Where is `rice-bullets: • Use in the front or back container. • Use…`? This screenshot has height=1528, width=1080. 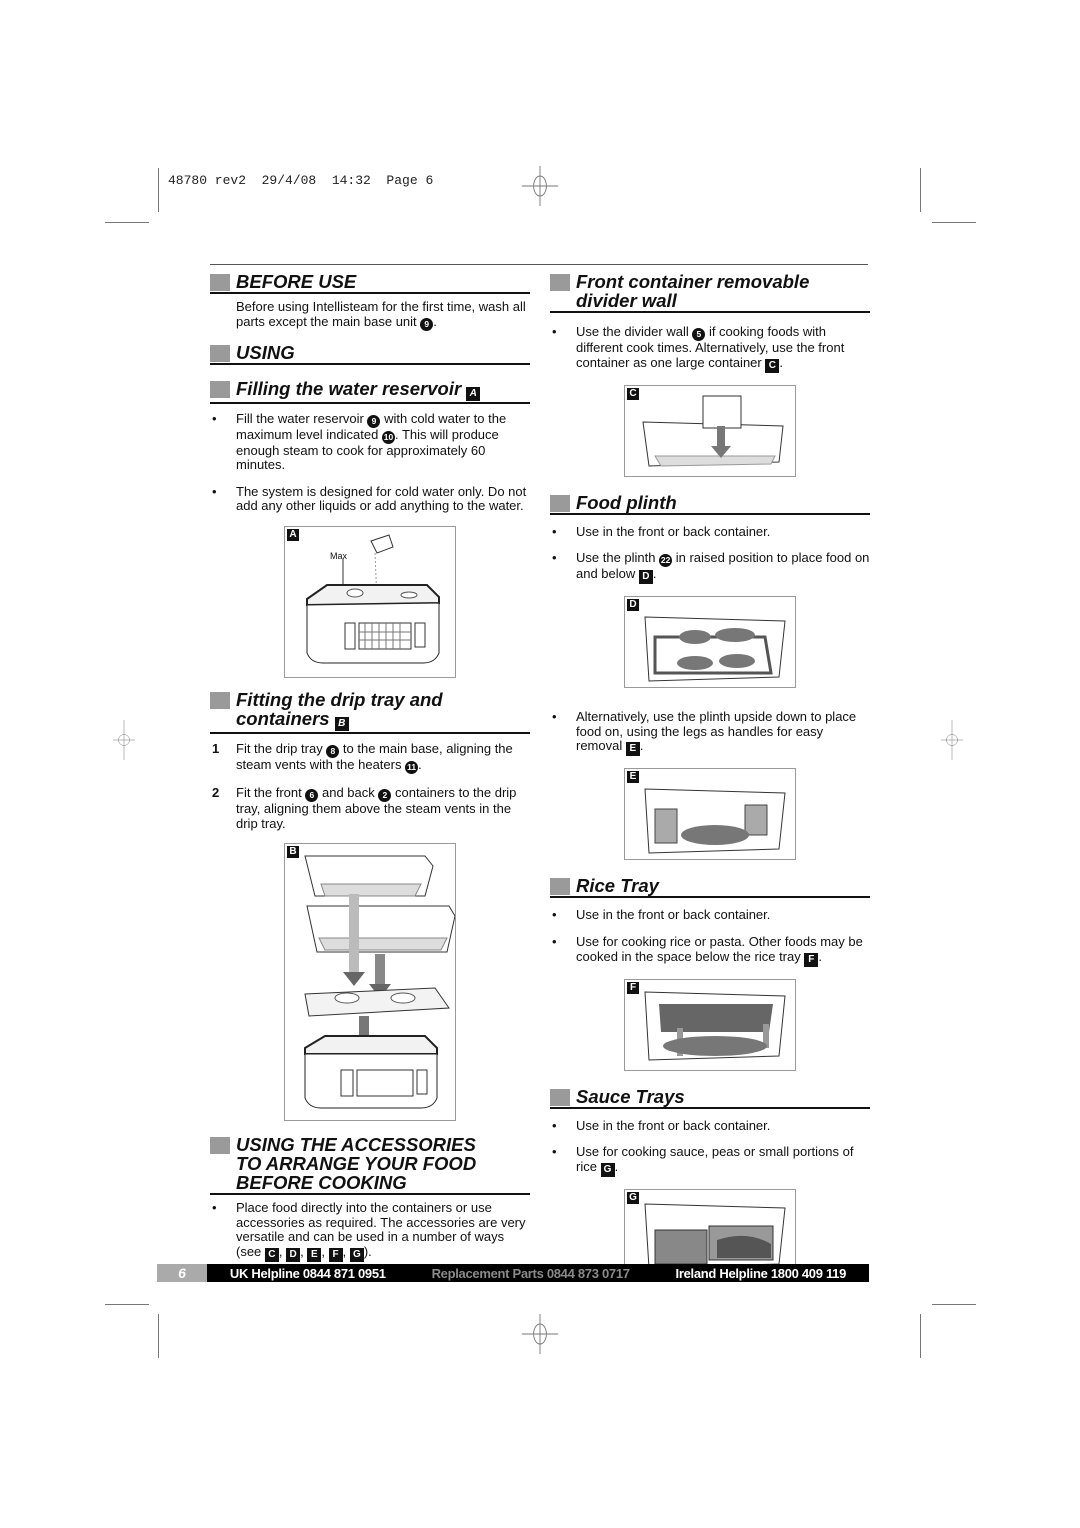
rice-bullets: • Use in the front or back container. • Use… is located at coordinates (710, 937).